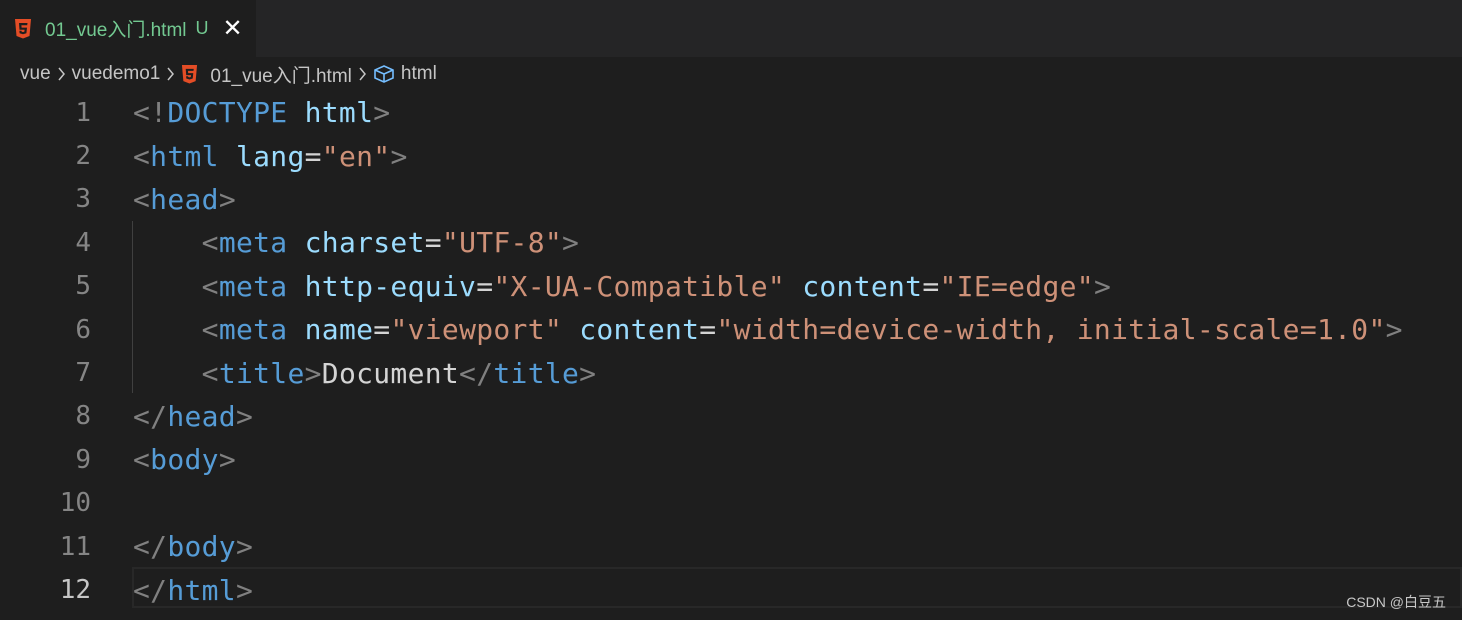  Describe the element at coordinates (75, 590) in the screenshot. I see `line-number: 12` at that location.